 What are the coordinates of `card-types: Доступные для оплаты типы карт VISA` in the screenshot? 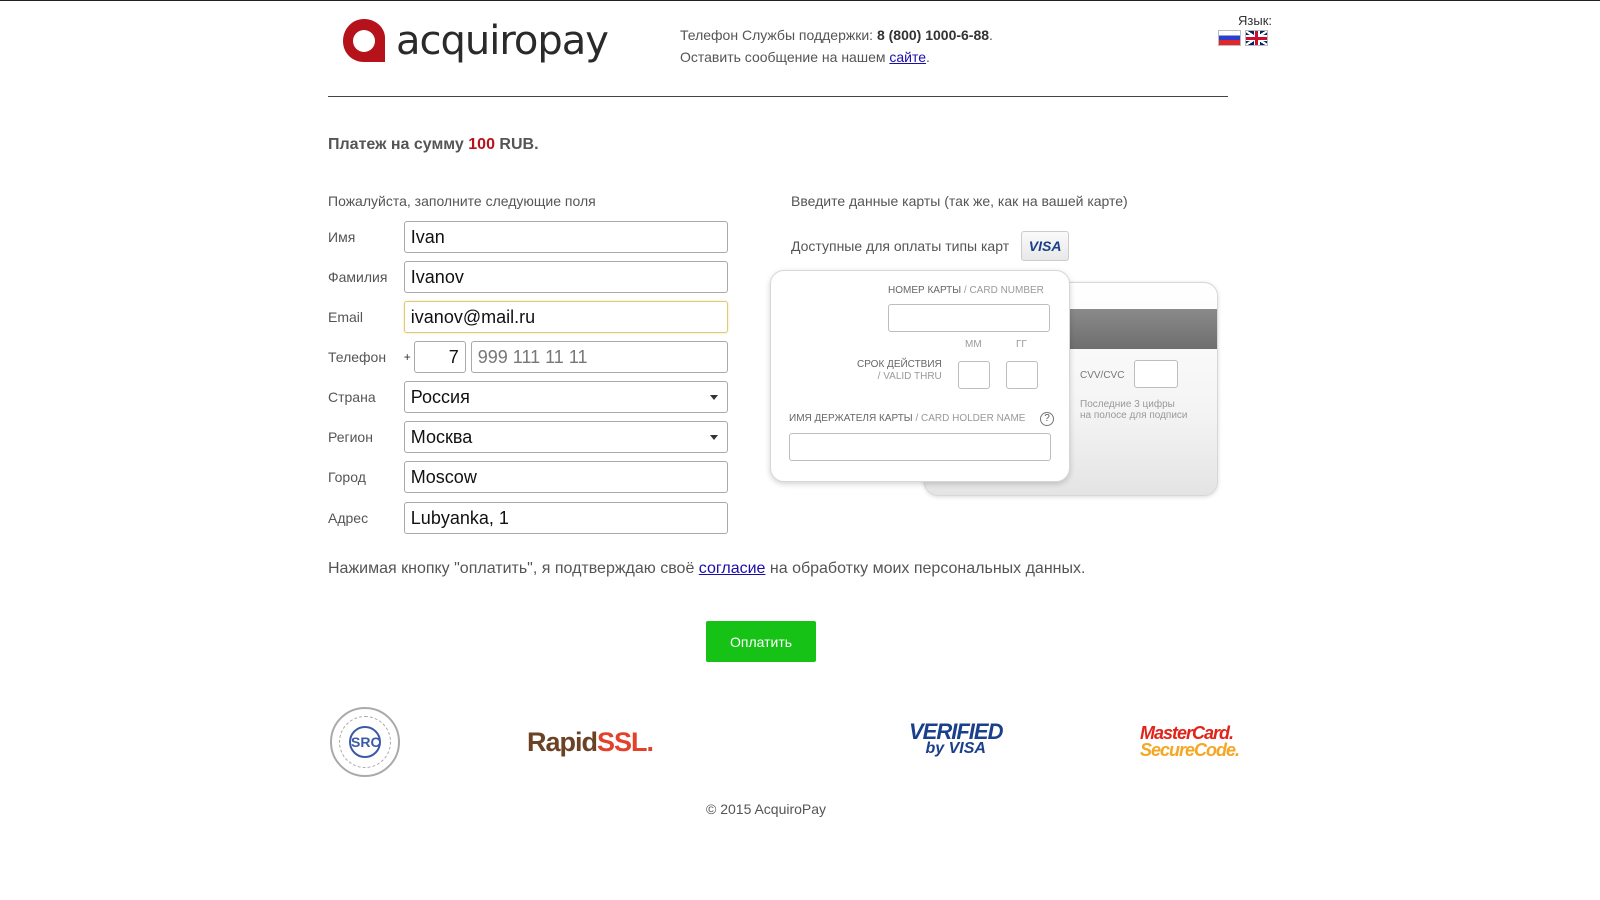 It's located at (930, 246).